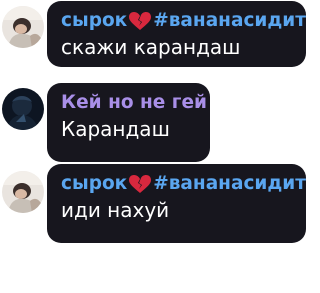 Image resolution: width=320 pixels, height=293 pixels. I want to click on message-text: скажи карандаш, so click(151, 47).